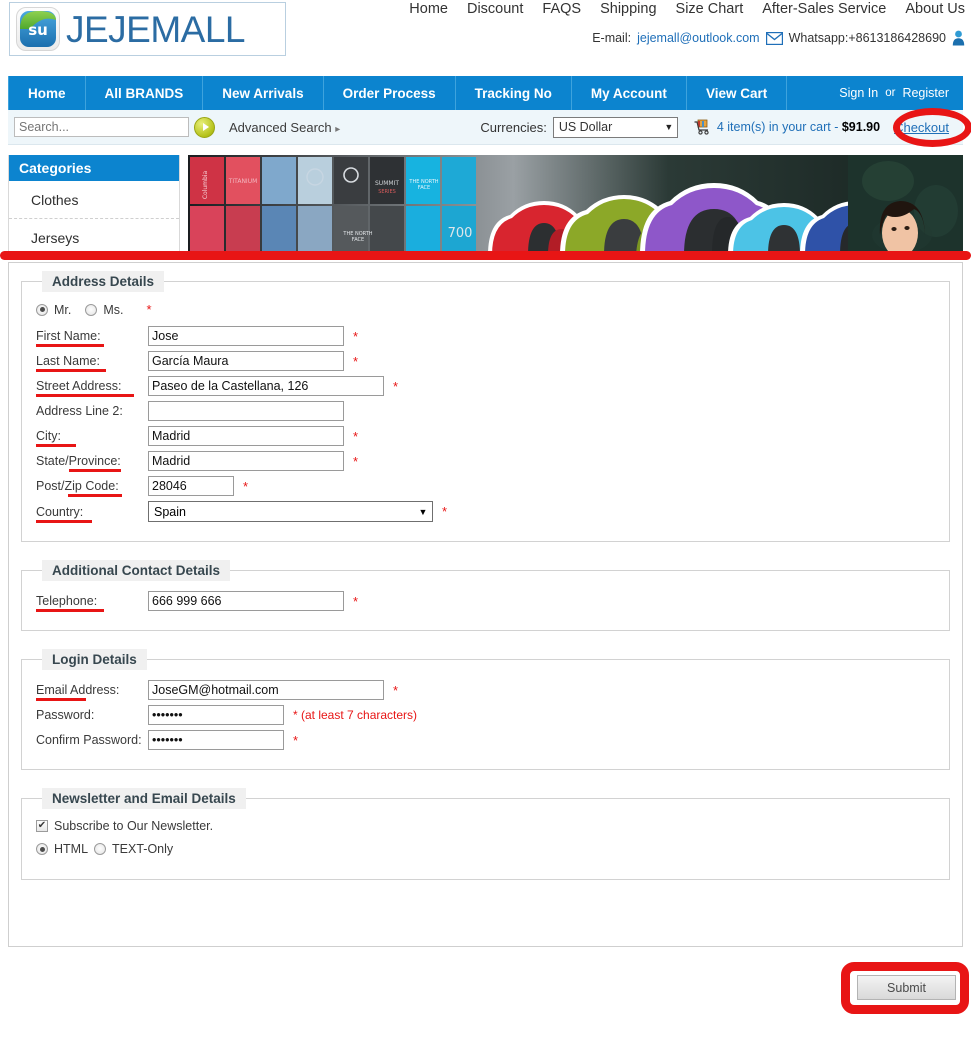 The image size is (971, 1051). I want to click on confirm-password-input, so click(216, 740).